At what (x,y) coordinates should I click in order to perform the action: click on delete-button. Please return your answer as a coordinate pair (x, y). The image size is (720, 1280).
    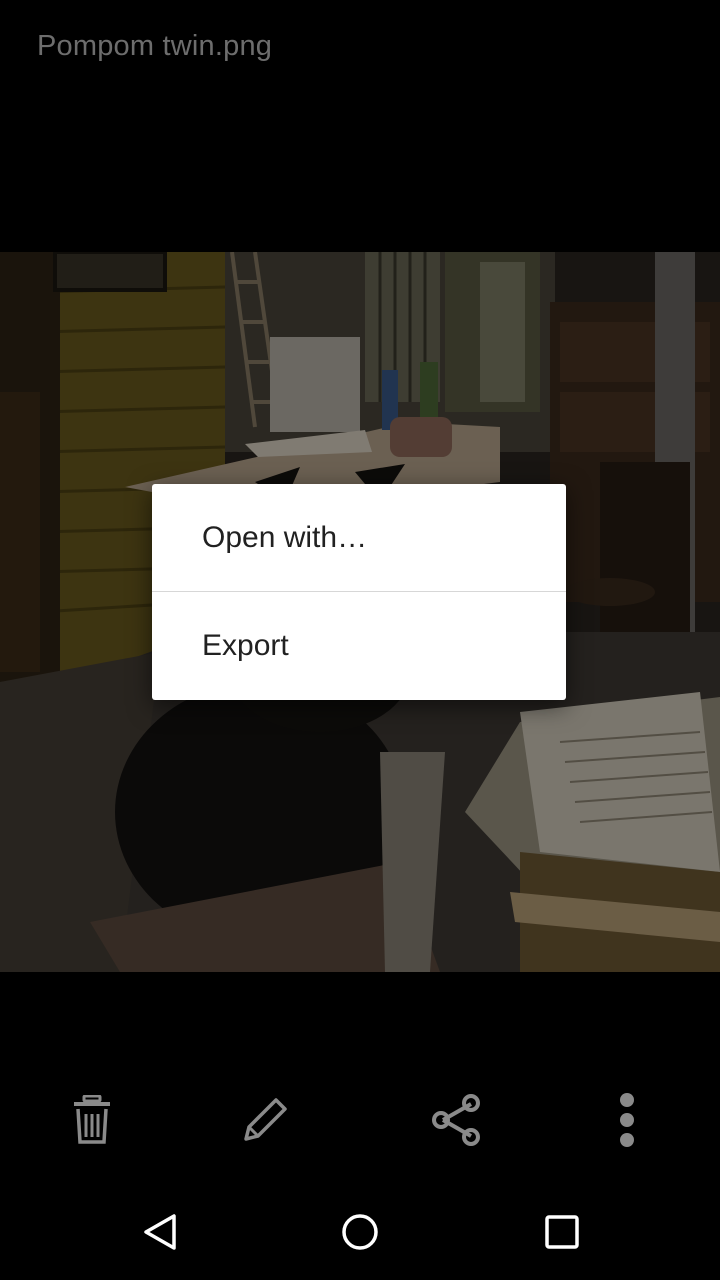
    Looking at the image, I should click on (92, 1120).